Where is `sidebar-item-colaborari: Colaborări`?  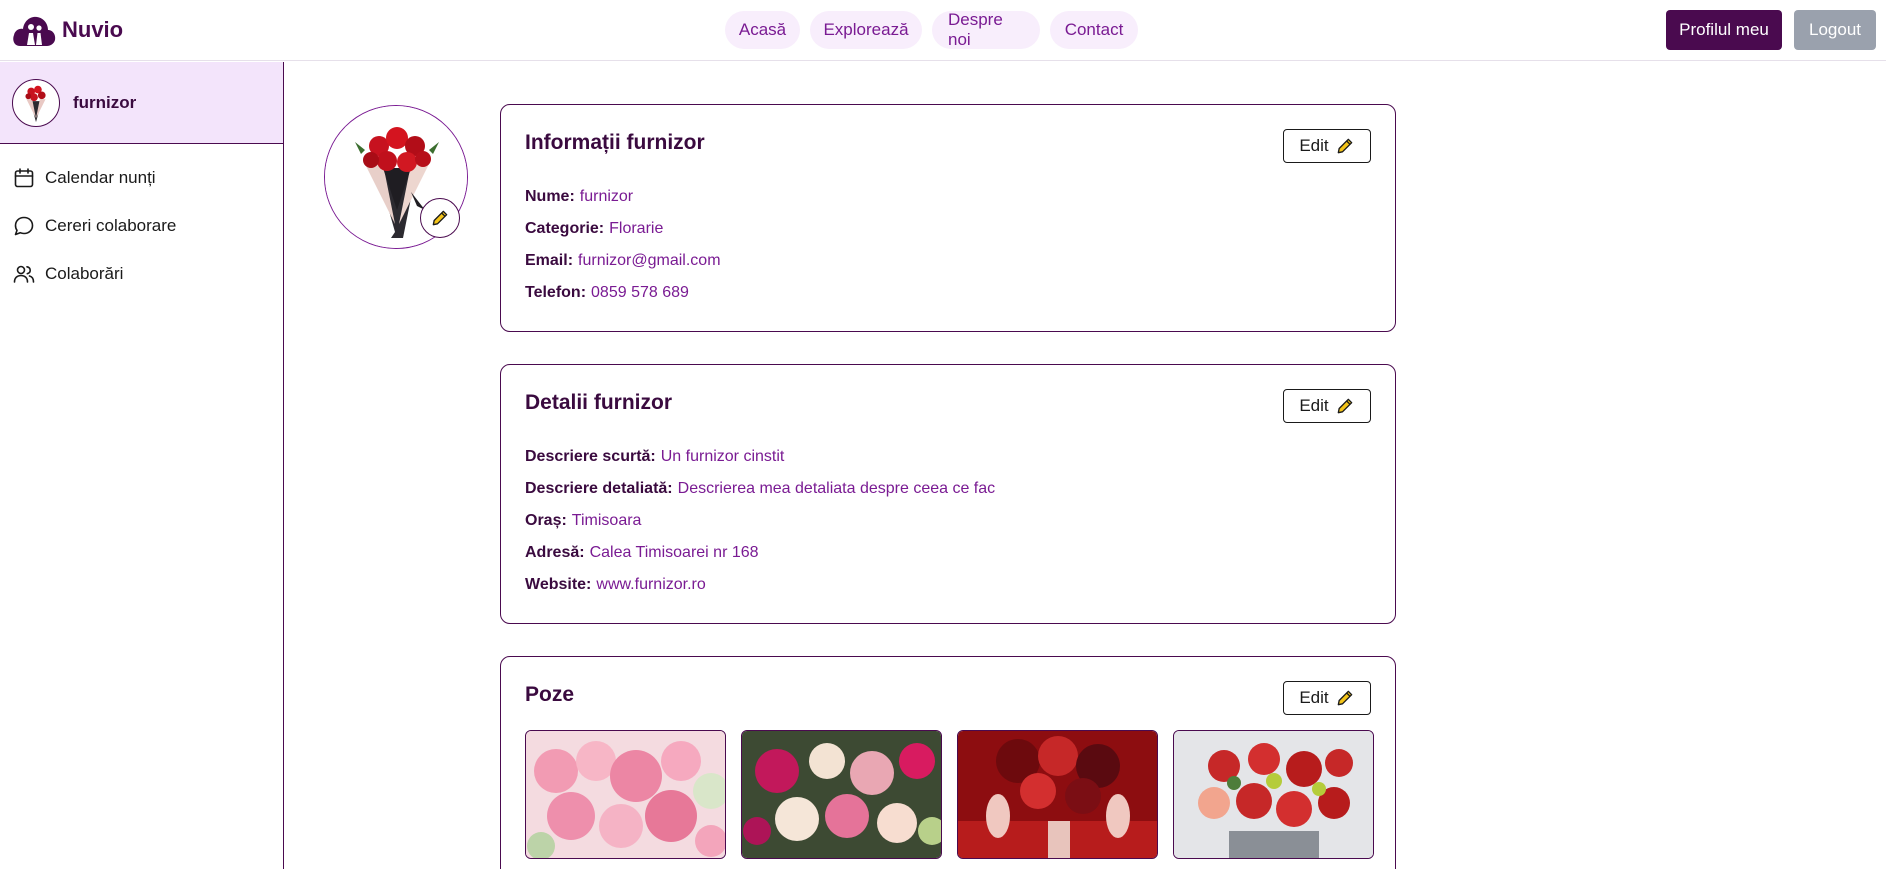 sidebar-item-colaborari: Colaborări is located at coordinates (141, 274).